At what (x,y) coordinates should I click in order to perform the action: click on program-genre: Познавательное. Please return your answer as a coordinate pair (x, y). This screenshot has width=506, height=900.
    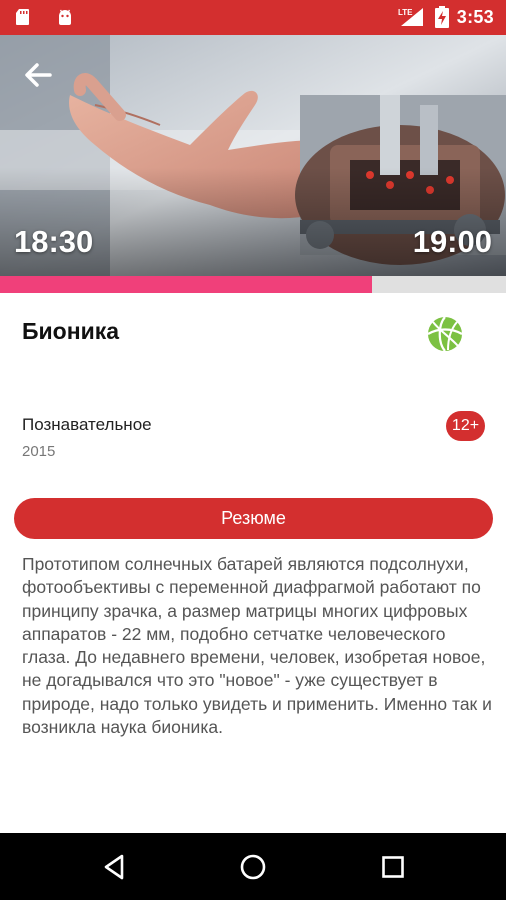
    Looking at the image, I should click on (87, 424).